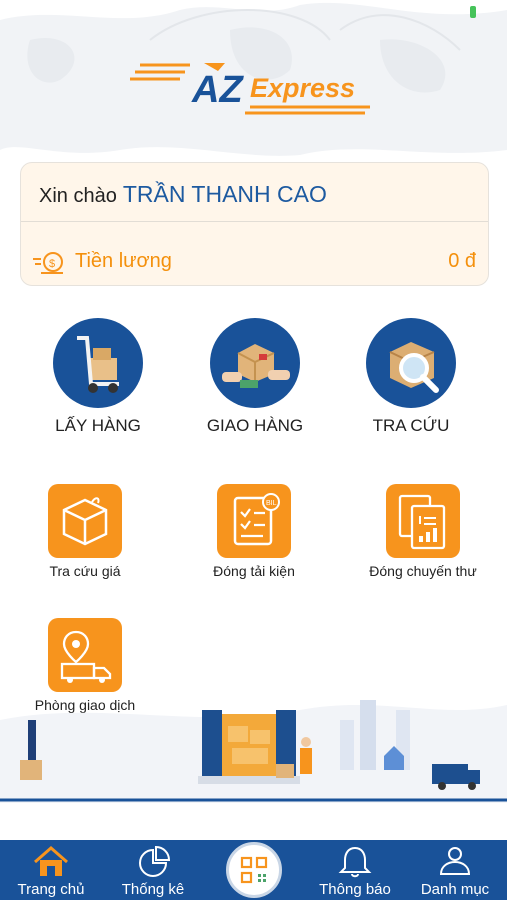  Describe the element at coordinates (217, 90) in the screenshot. I see `svg-text: AZ` at that location.